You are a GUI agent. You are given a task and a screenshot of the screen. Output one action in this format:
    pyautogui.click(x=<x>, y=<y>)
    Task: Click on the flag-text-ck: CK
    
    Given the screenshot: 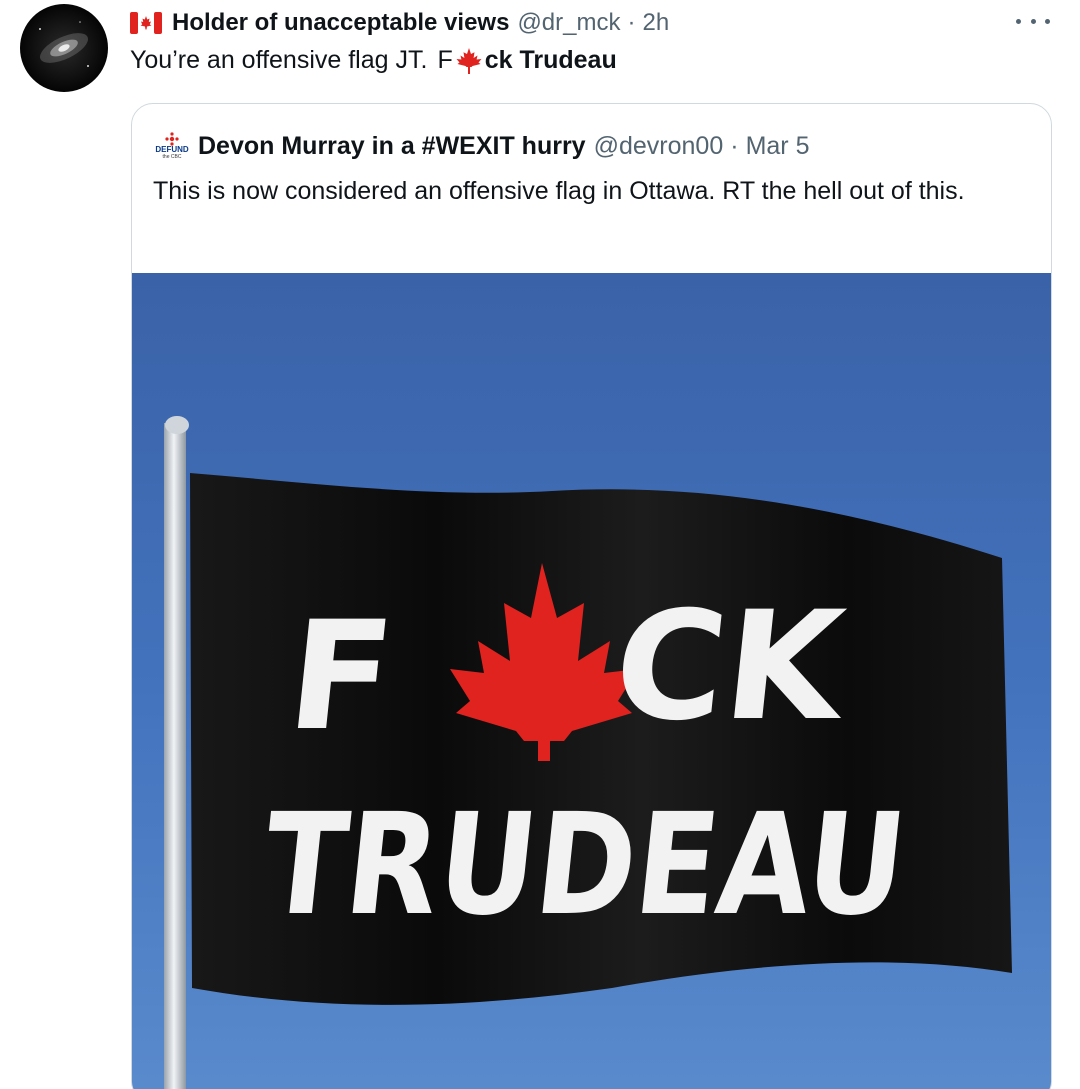 What is the action you would take?
    pyautogui.click(x=731, y=666)
    